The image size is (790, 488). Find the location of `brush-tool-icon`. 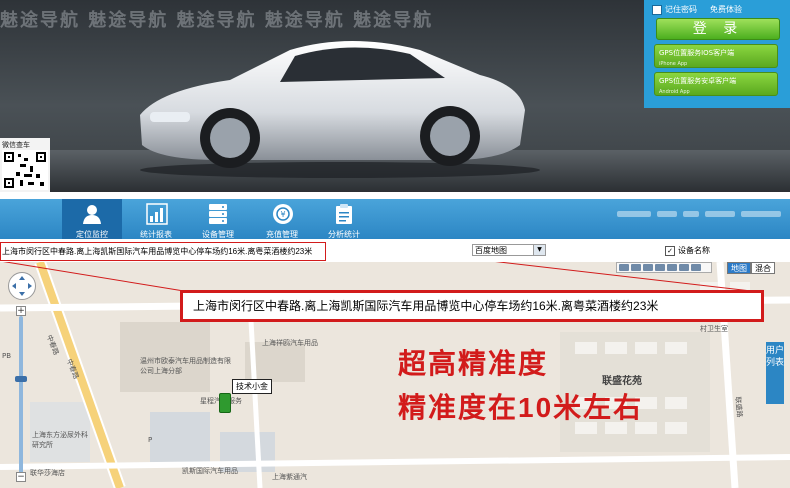

brush-tool-icon is located at coordinates (684, 267).